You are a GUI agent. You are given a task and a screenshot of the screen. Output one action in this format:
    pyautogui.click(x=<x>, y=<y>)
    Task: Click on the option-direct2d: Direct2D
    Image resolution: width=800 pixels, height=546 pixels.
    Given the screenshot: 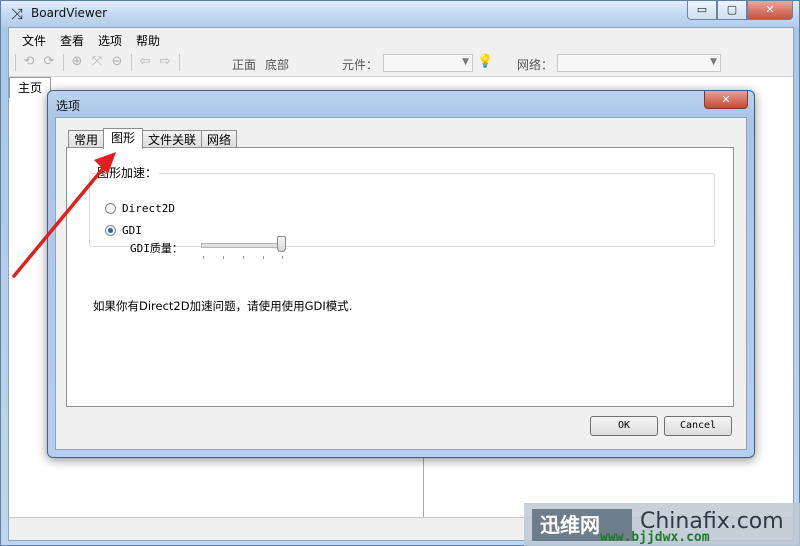 What is the action you would take?
    pyautogui.click(x=140, y=208)
    